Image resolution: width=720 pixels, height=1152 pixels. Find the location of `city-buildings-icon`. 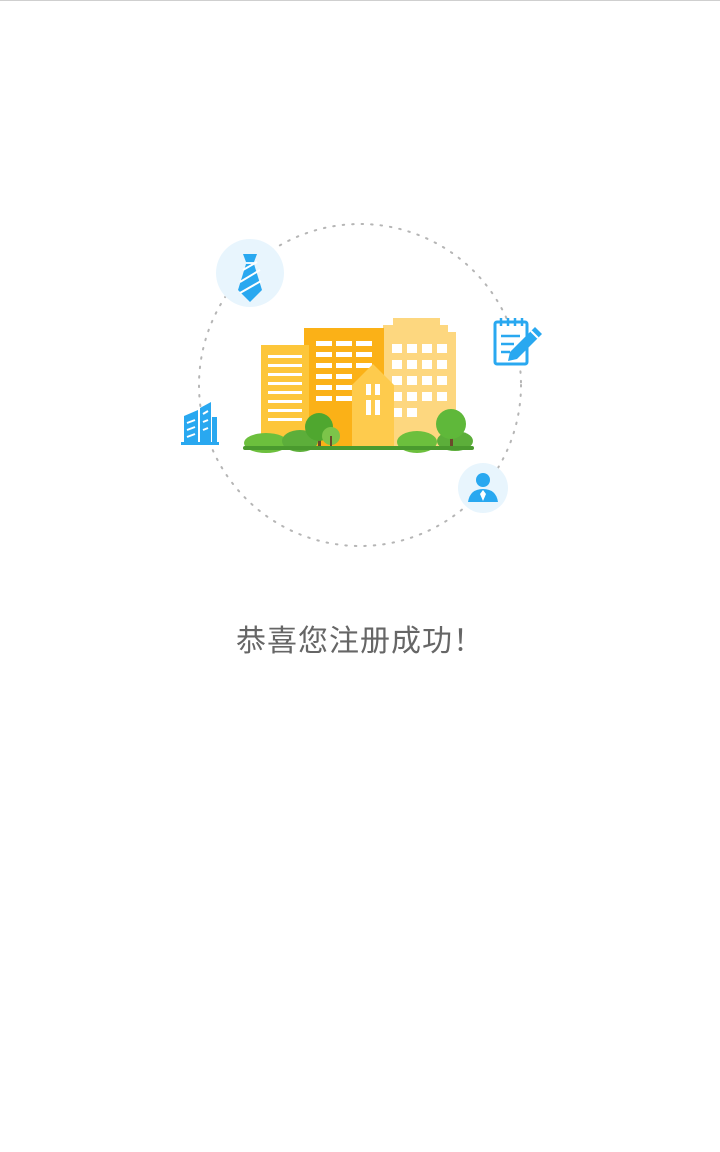

city-buildings-icon is located at coordinates (358, 385).